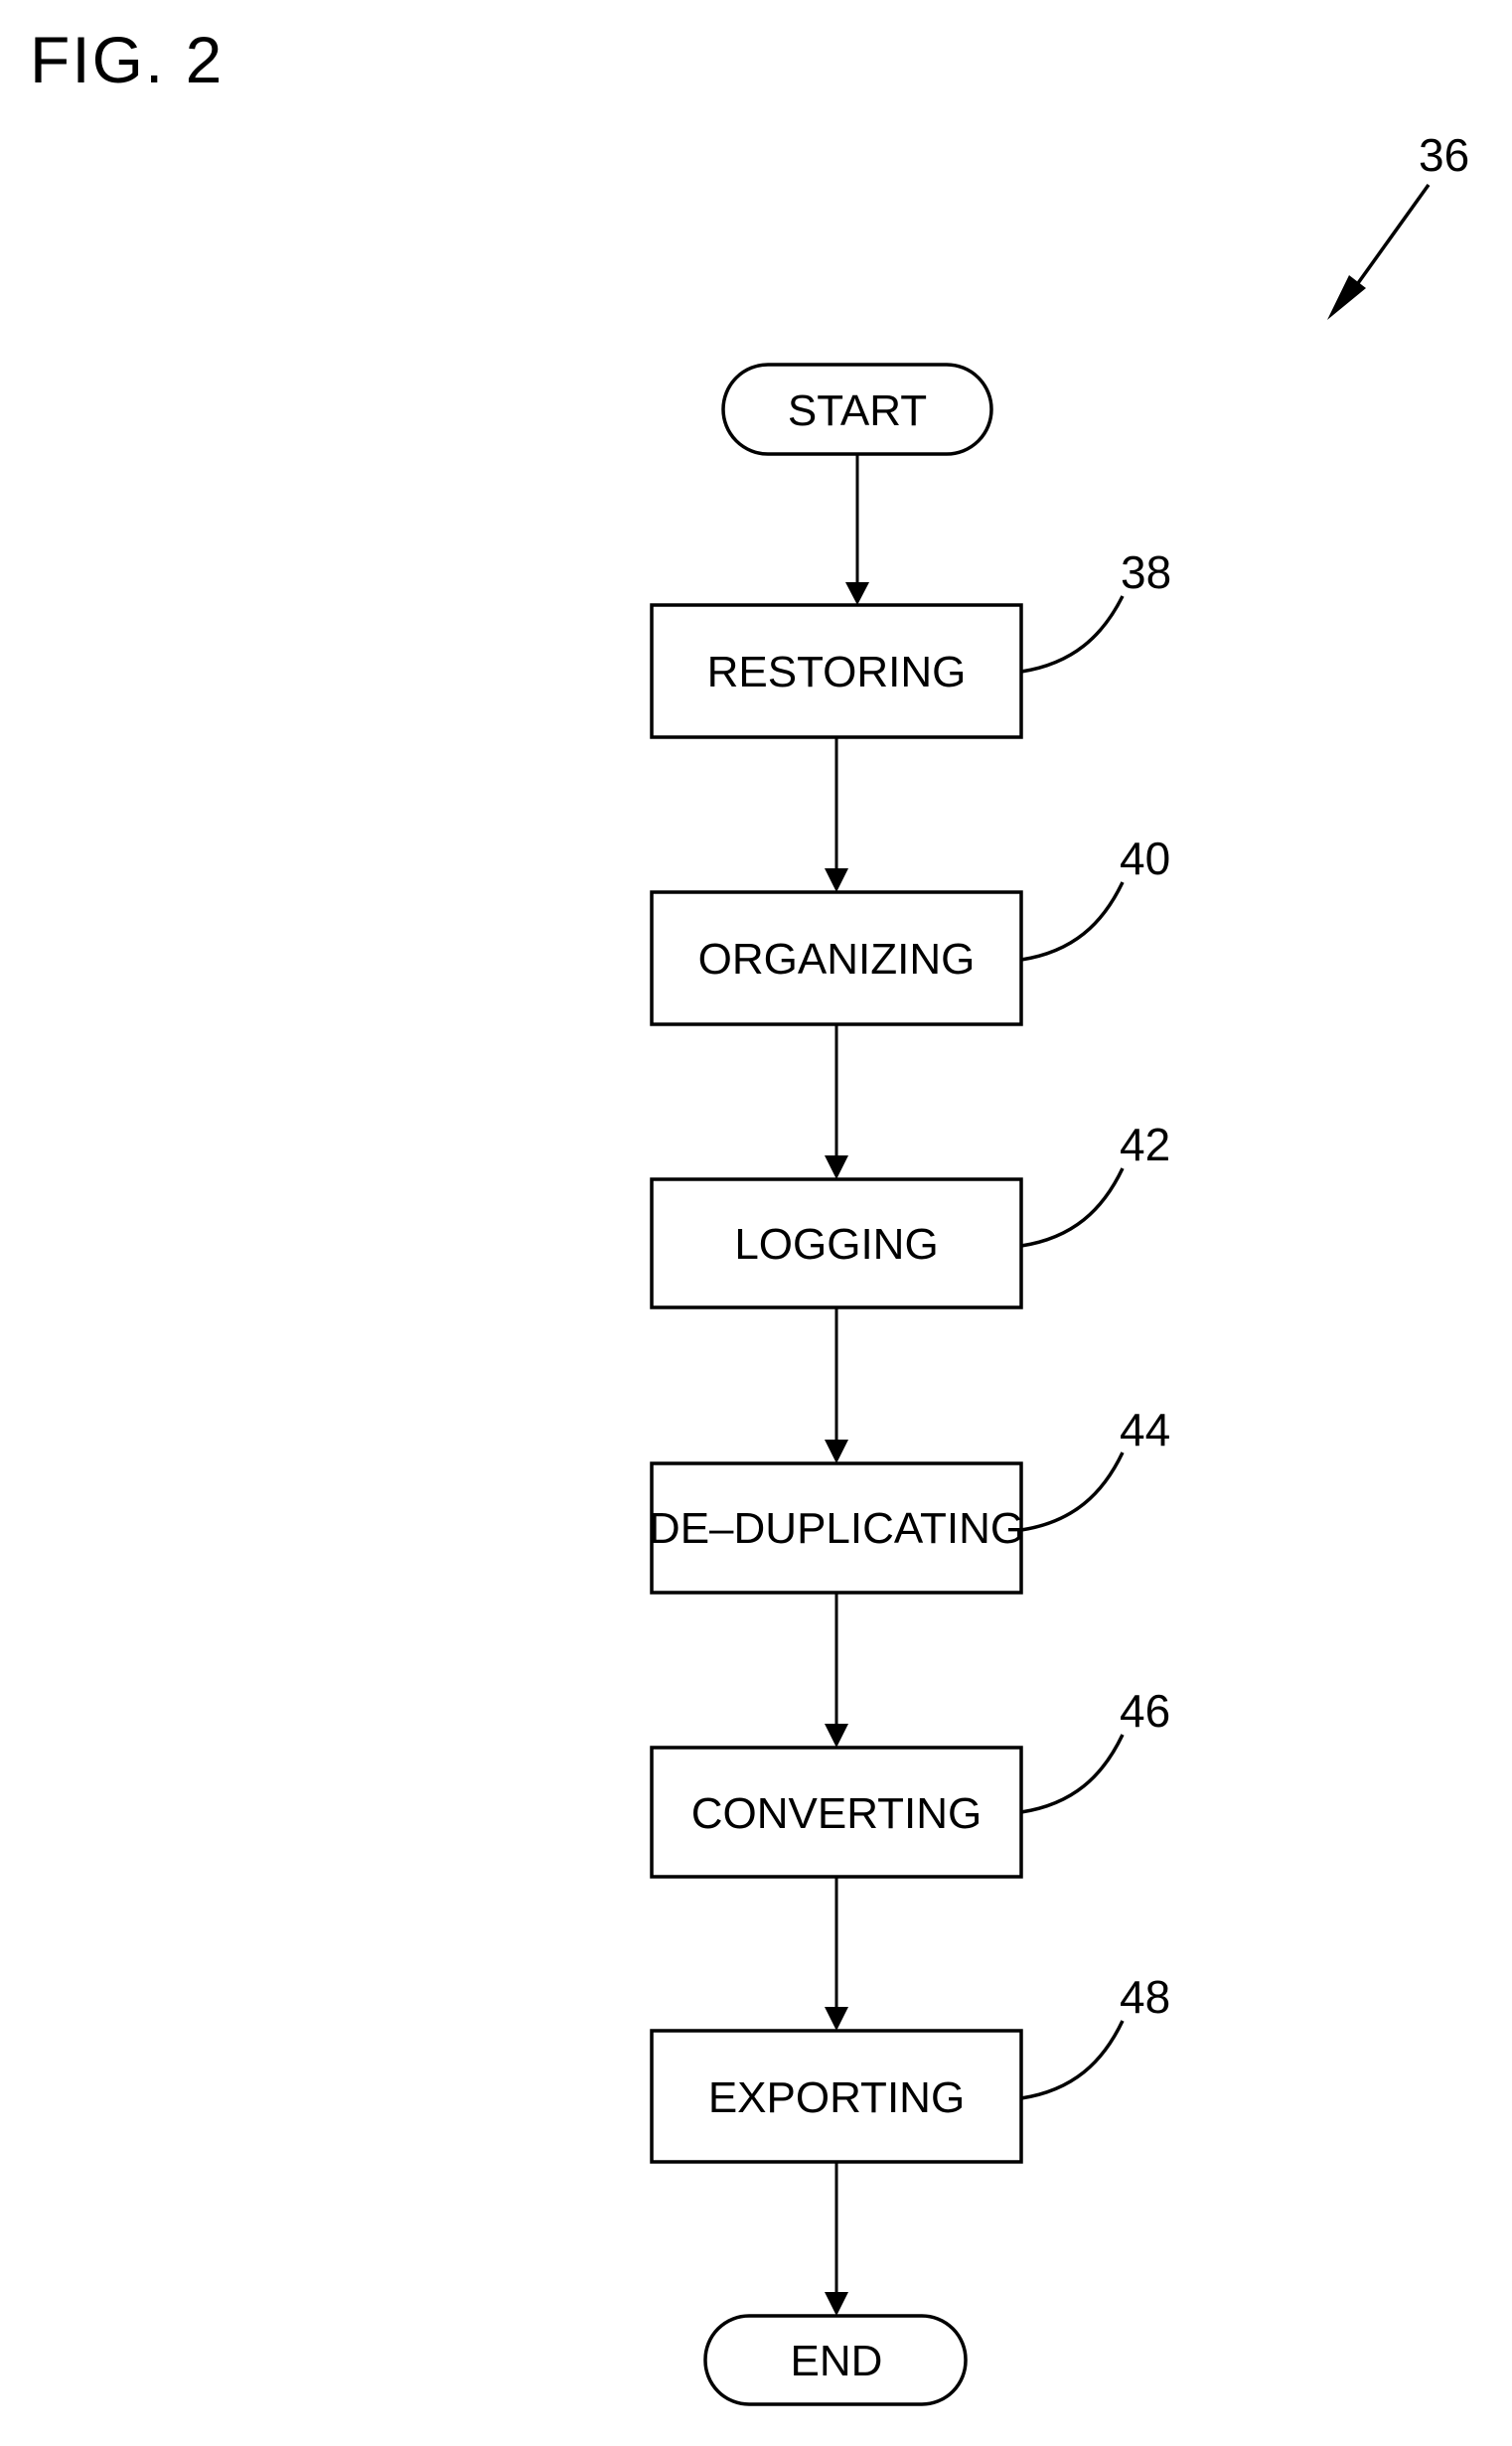 This screenshot has width=1512, height=2446. I want to click on end-label: END, so click(837, 2361).